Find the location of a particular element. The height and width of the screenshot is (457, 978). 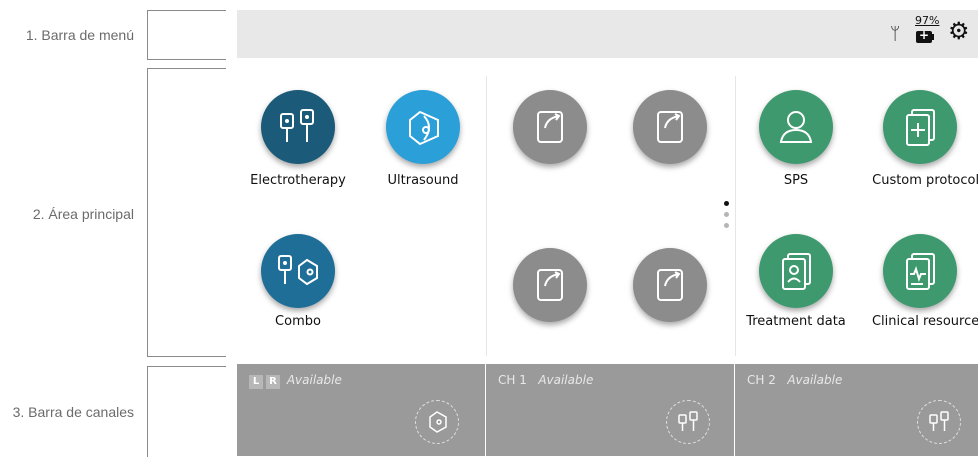

channel-title: CH 1 Available is located at coordinates (545, 380).